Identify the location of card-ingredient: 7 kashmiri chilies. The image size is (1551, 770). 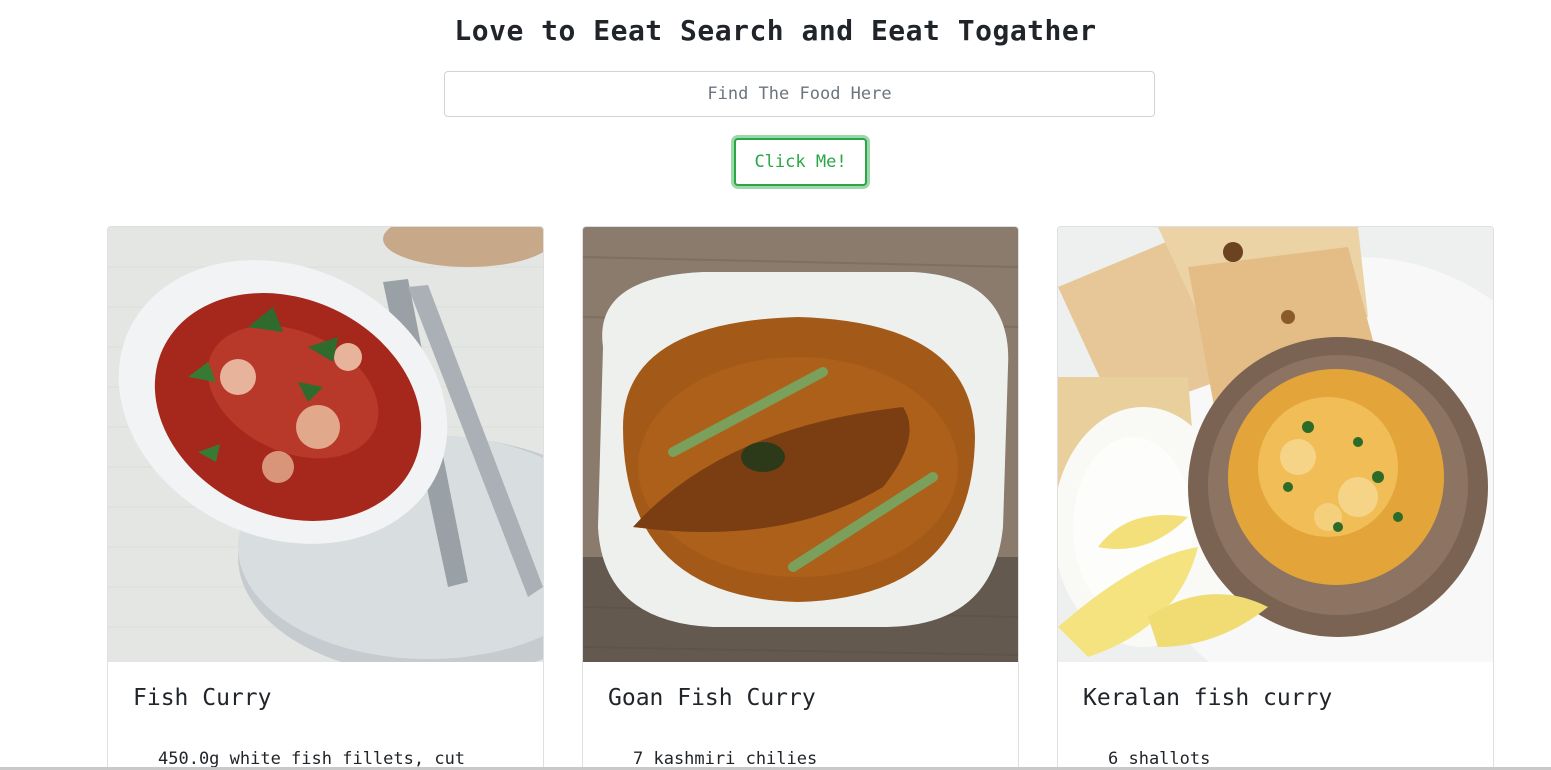
(725, 759).